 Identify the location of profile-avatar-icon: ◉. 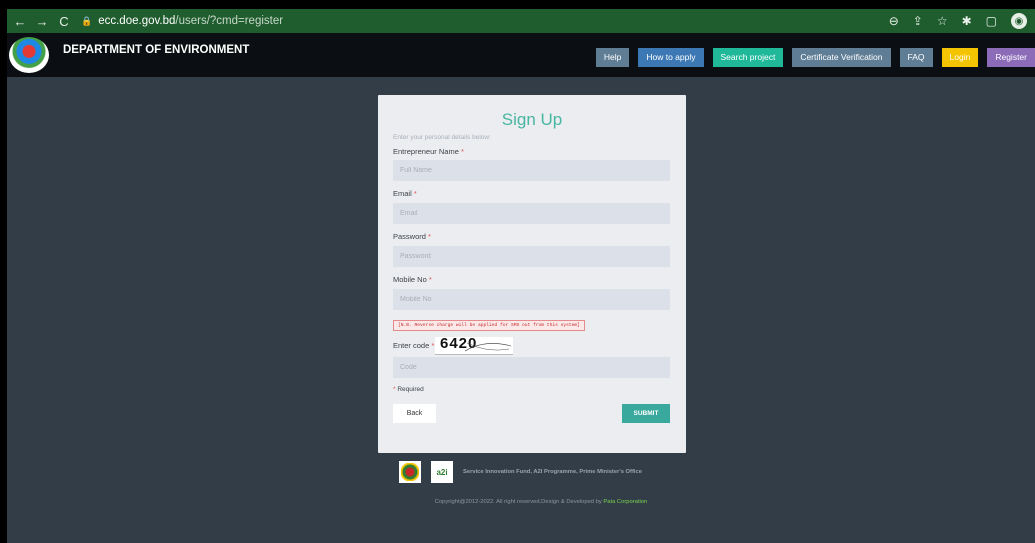
(1019, 21).